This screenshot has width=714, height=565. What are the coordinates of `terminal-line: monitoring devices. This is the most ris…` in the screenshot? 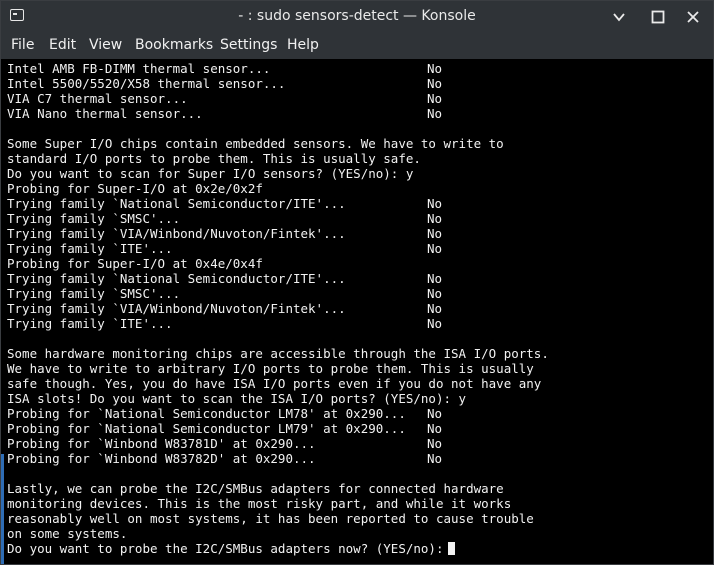 It's located at (259, 503).